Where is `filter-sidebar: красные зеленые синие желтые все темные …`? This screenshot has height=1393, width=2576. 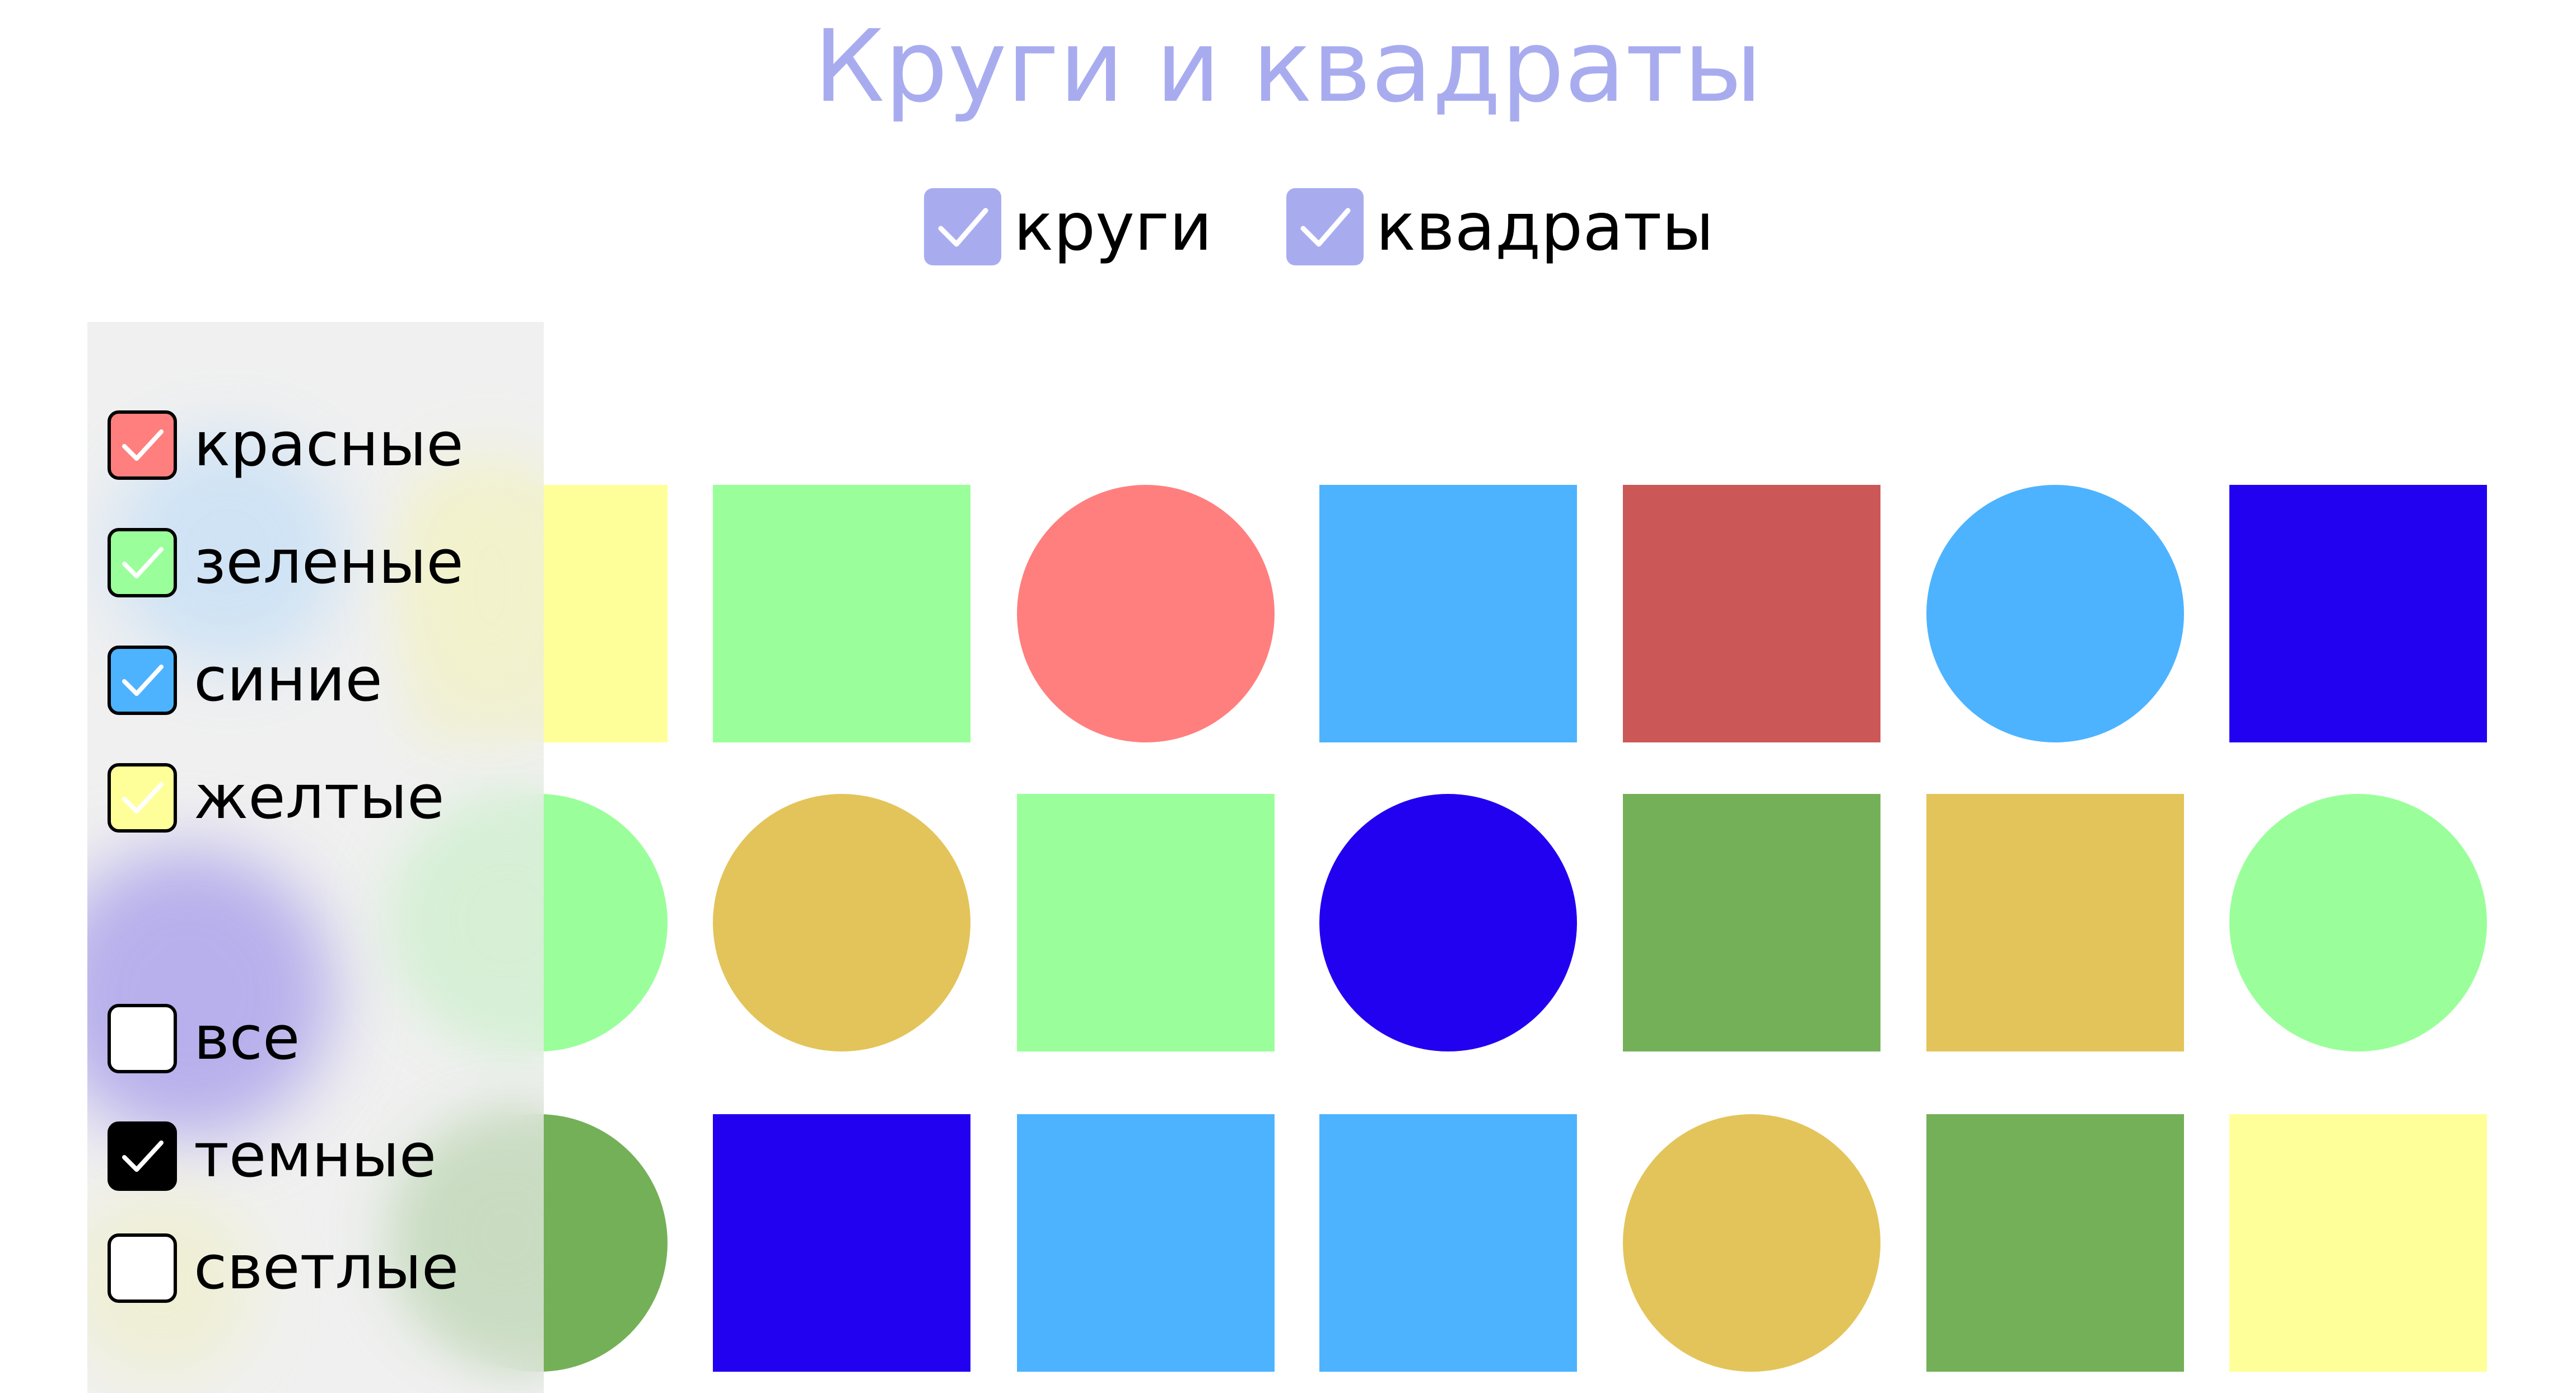 filter-sidebar: красные зеленые синие желтые все темные … is located at coordinates (316, 857).